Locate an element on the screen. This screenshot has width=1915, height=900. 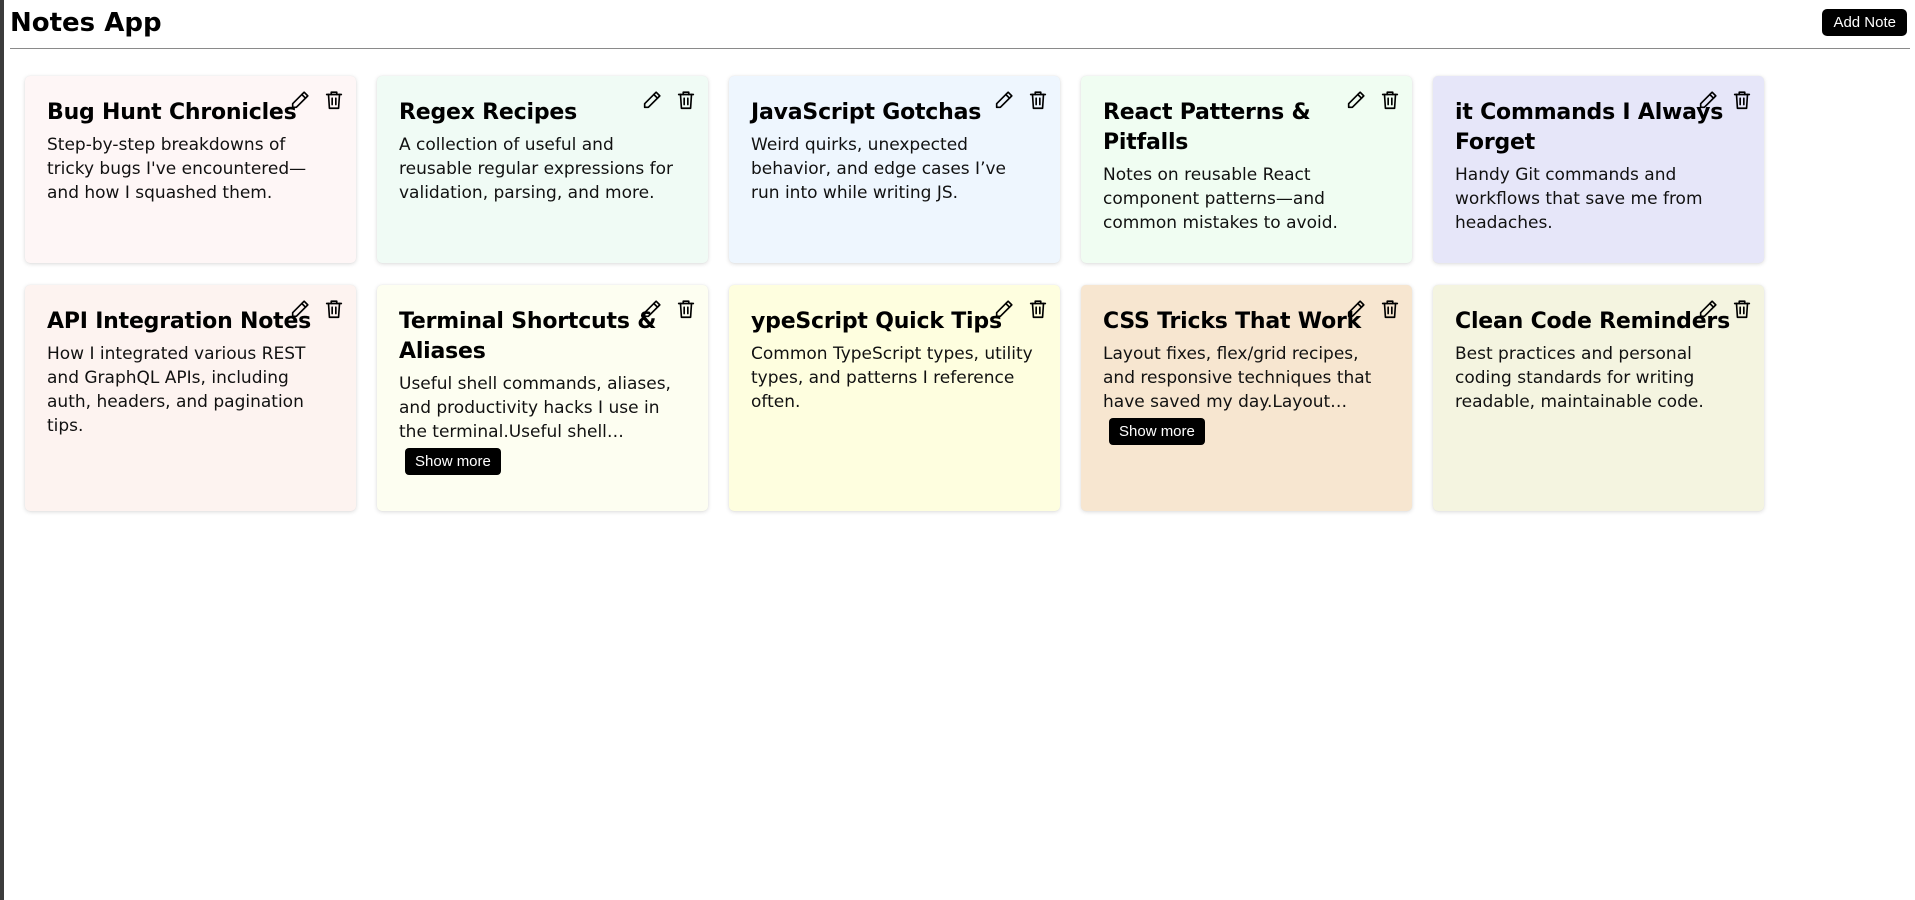
app-header: Notes App Add Note is located at coordinates (960, 24).